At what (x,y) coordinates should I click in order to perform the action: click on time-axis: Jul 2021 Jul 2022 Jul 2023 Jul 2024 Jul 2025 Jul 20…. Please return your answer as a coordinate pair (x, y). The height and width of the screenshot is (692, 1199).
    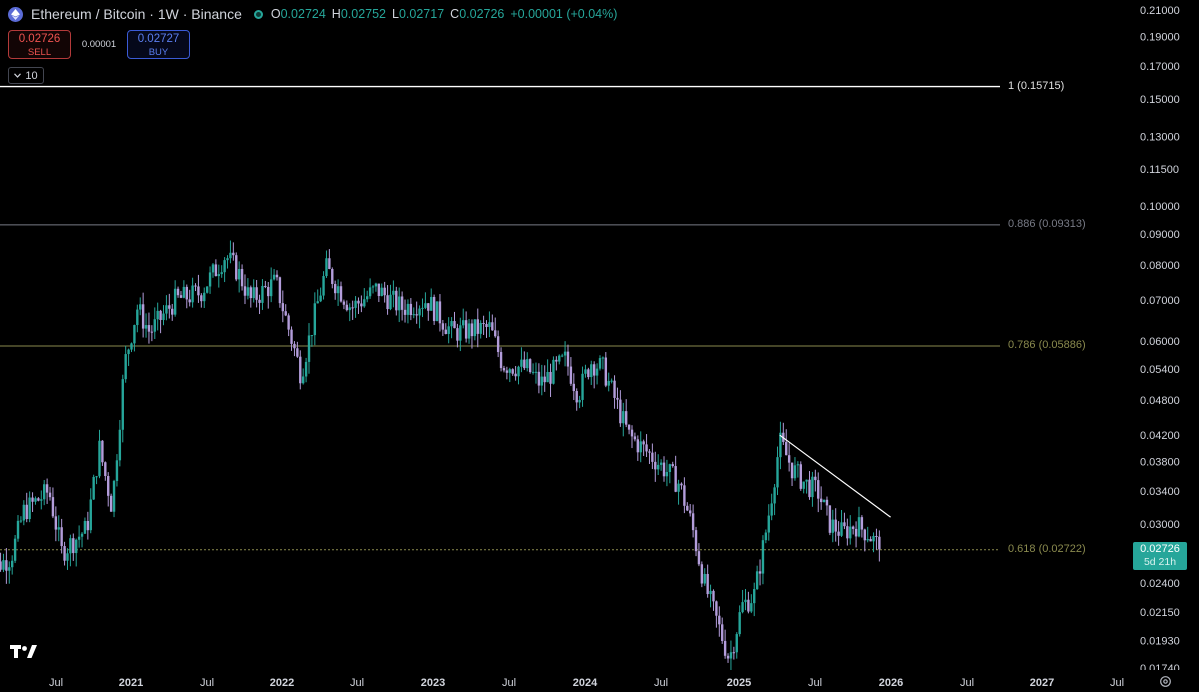
    Looking at the image, I should click on (599, 681).